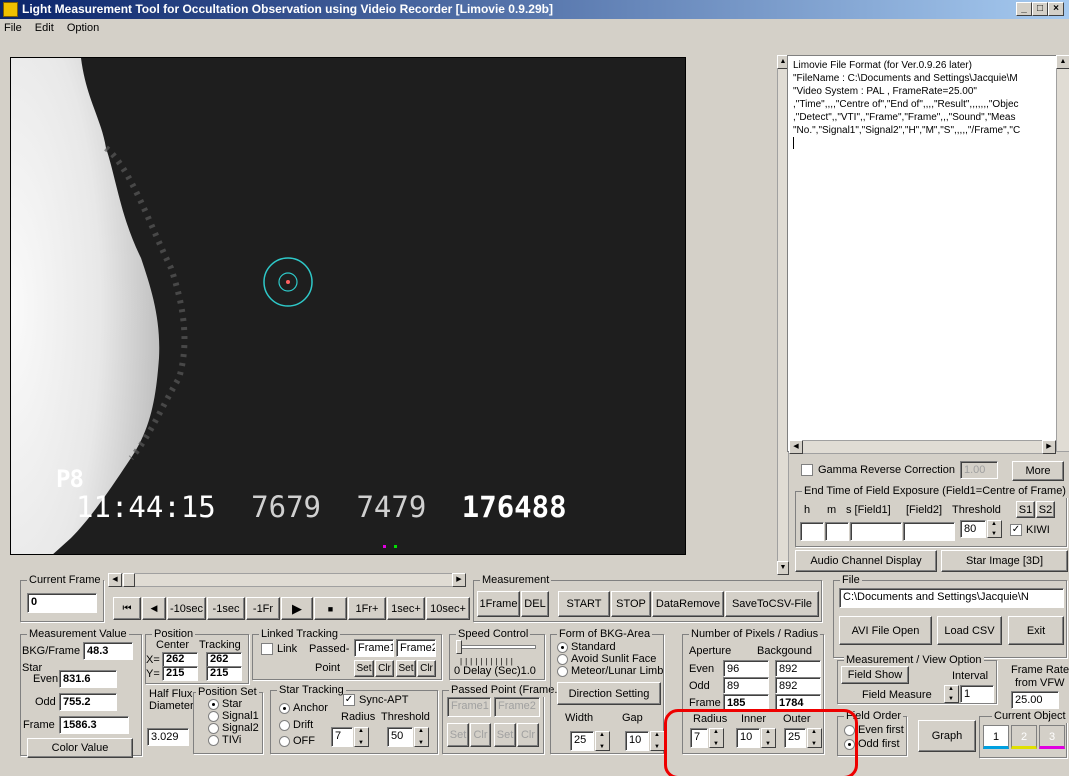 This screenshot has height=776, width=1069. What do you see at coordinates (1040, 9) in the screenshot?
I see `maximize-icon: □` at bounding box center [1040, 9].